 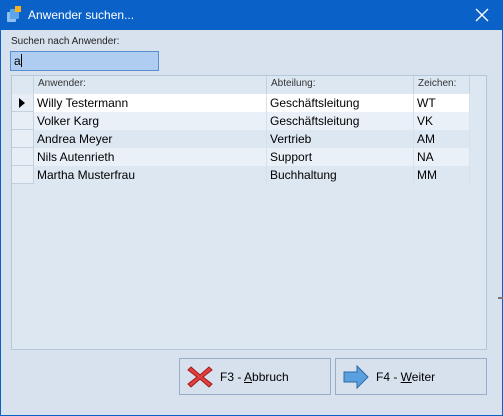 I want to click on current-row-arrow-icon, so click(x=22, y=103).